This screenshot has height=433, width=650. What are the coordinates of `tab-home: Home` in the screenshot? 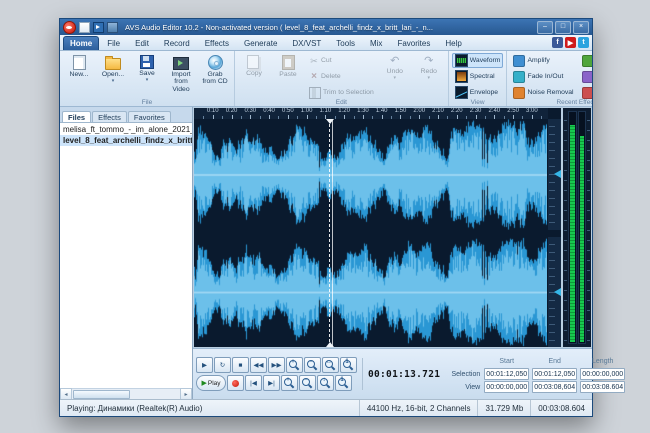 It's located at (81, 43).